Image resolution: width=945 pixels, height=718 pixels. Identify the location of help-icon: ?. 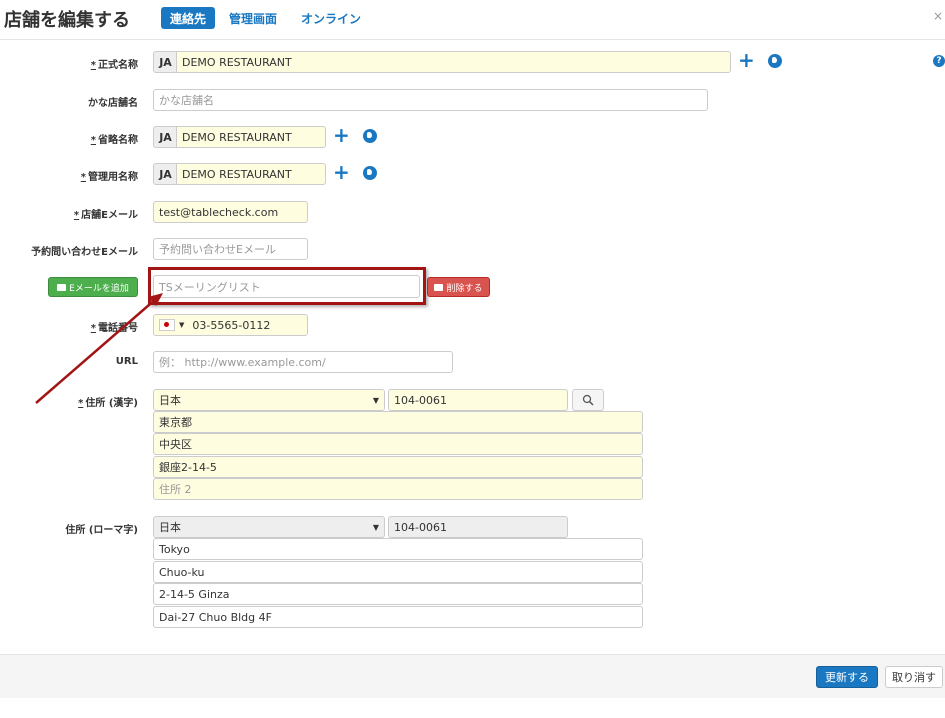
(939, 61).